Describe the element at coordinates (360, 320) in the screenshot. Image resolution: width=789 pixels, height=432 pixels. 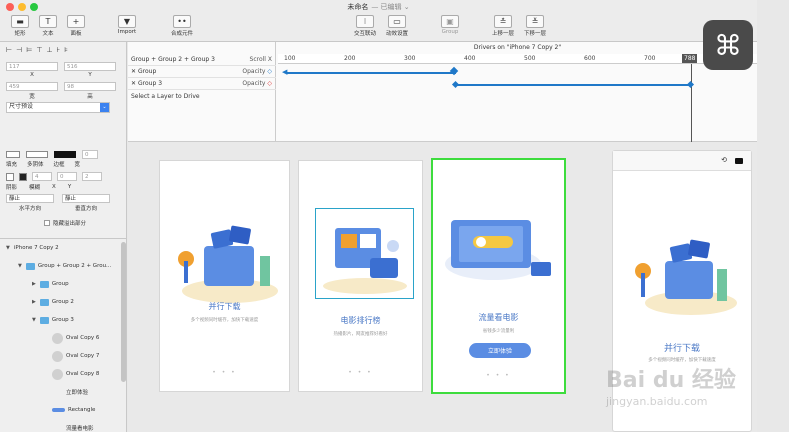
I see `card-title: 电影排行榜` at that location.